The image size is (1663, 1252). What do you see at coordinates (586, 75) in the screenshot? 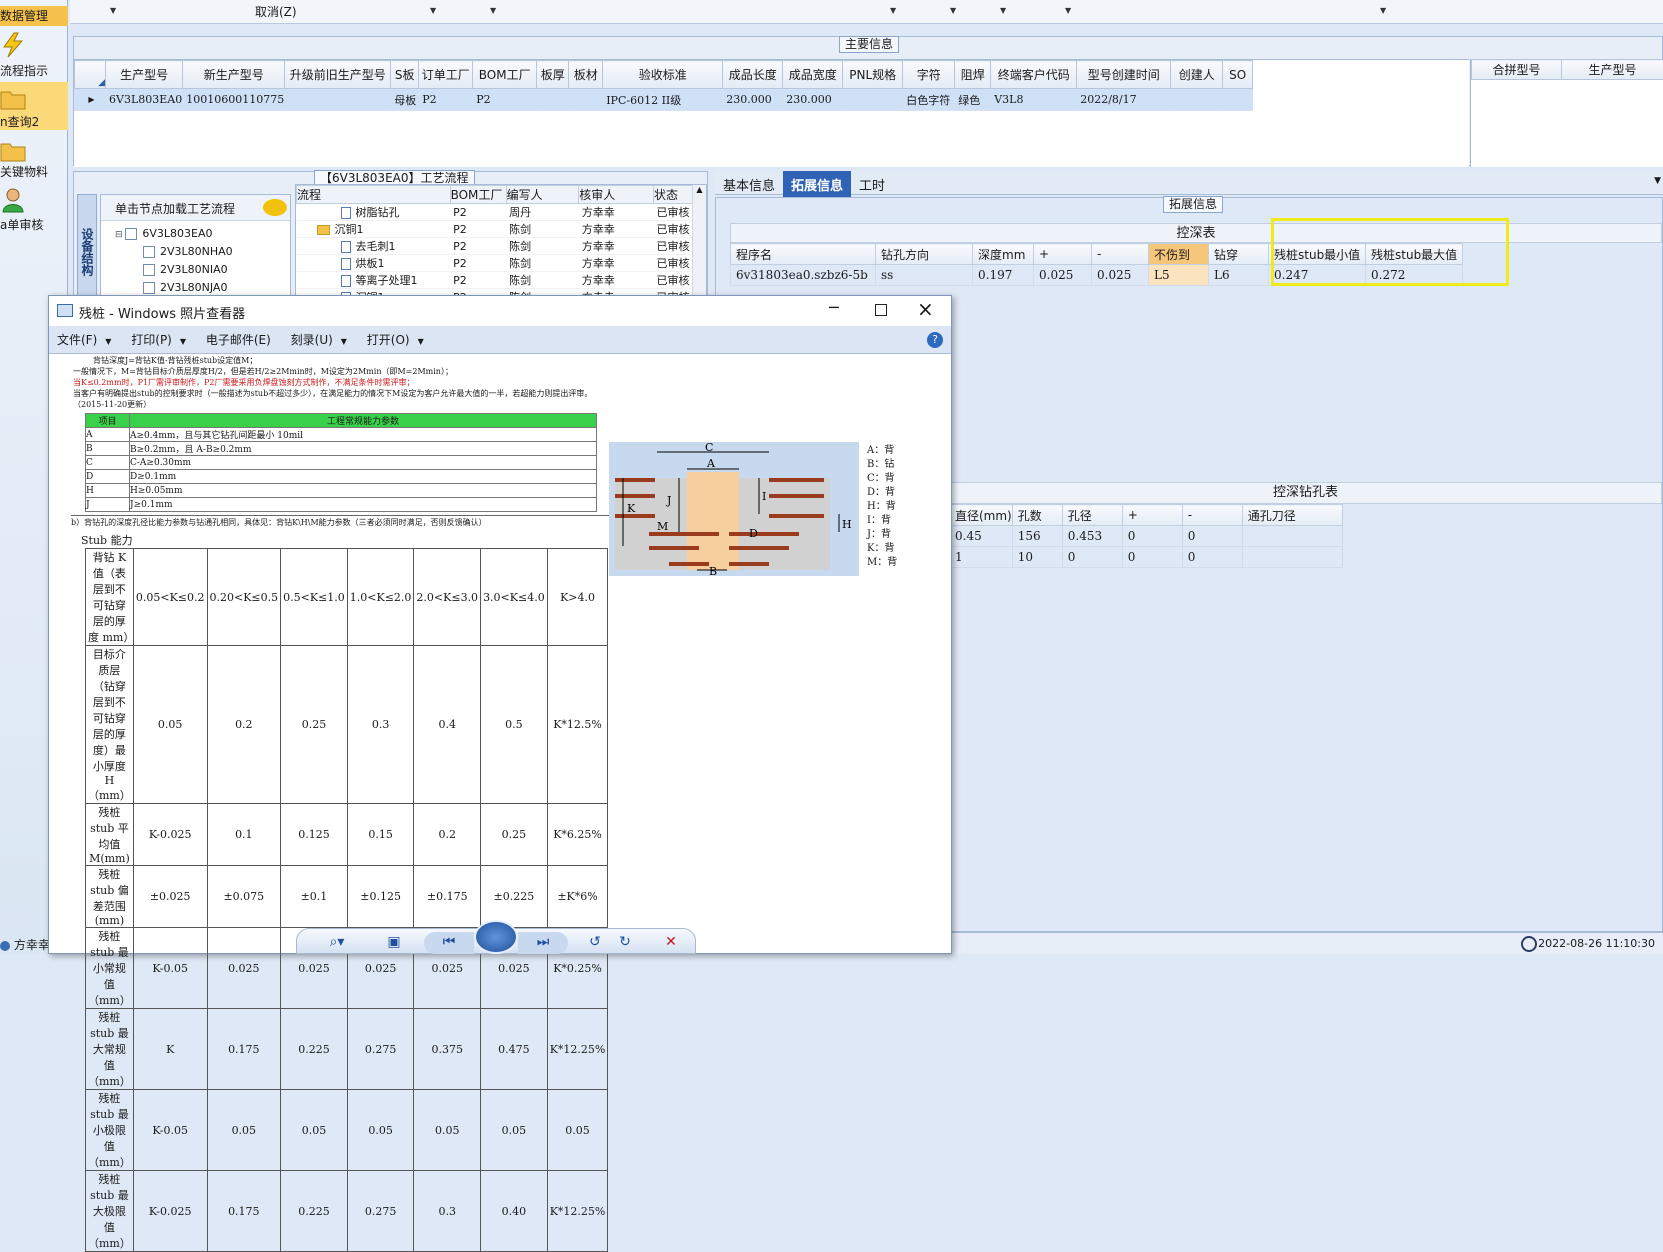
I see `column-header: 板材` at bounding box center [586, 75].